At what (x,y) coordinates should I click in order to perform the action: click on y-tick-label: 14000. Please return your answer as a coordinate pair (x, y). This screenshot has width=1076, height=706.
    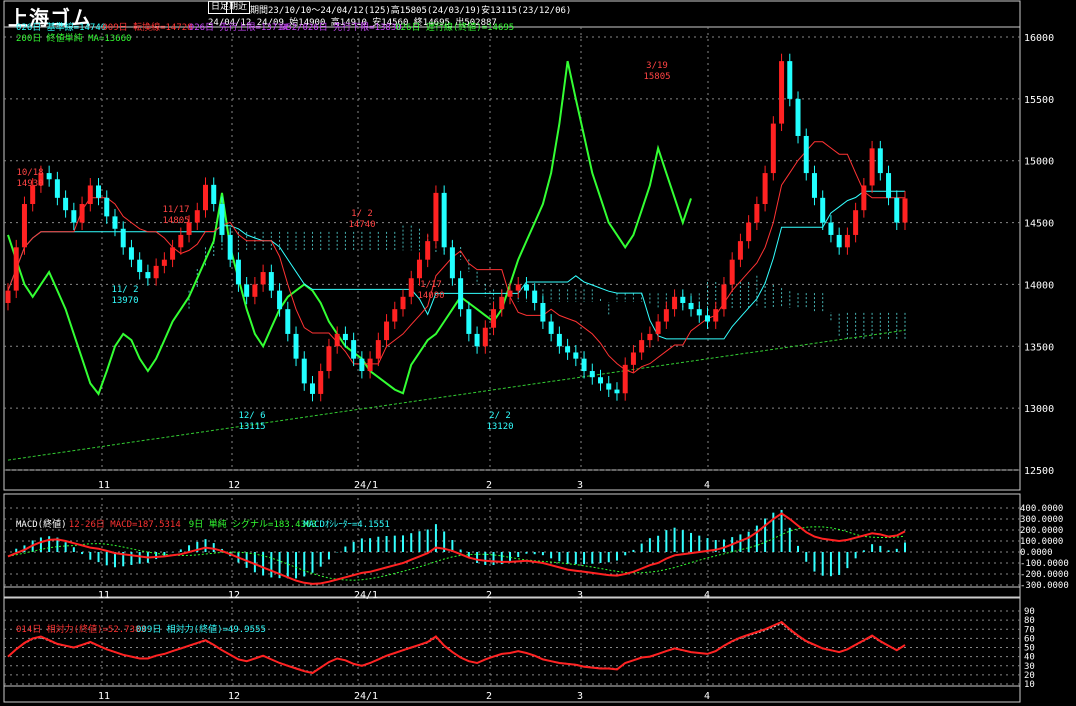
    Looking at the image, I should click on (1039, 285).